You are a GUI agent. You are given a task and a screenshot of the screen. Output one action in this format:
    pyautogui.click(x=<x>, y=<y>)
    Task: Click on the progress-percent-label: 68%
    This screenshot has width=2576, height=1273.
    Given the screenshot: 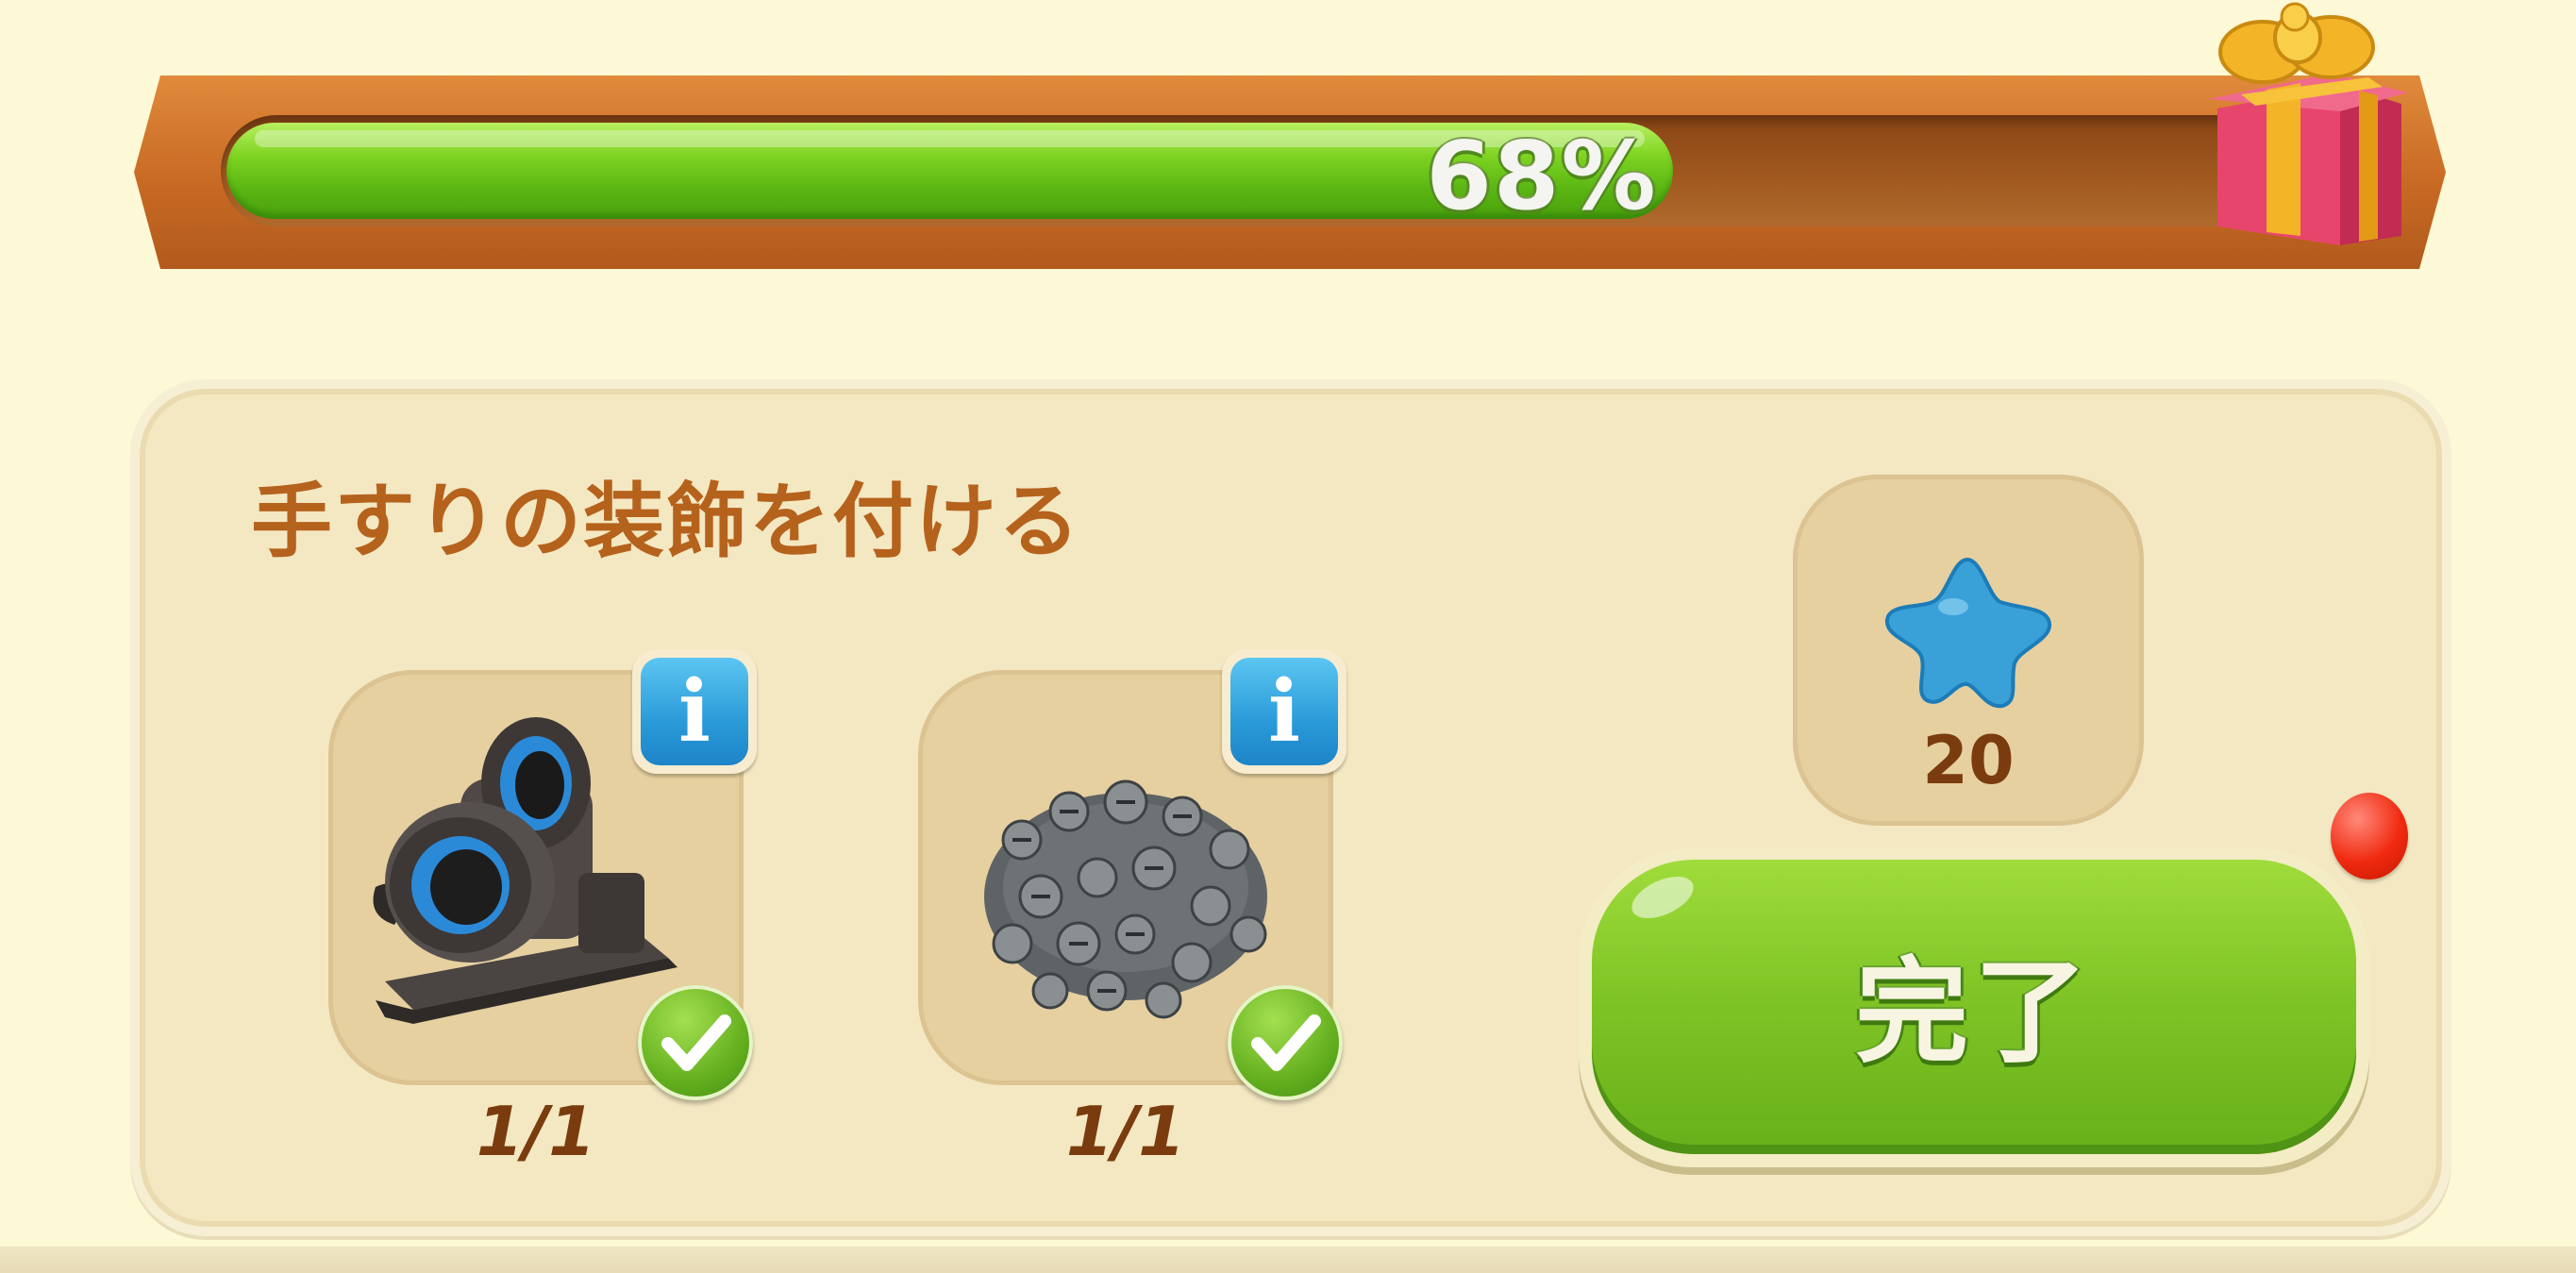 What is the action you would take?
    pyautogui.click(x=1542, y=176)
    